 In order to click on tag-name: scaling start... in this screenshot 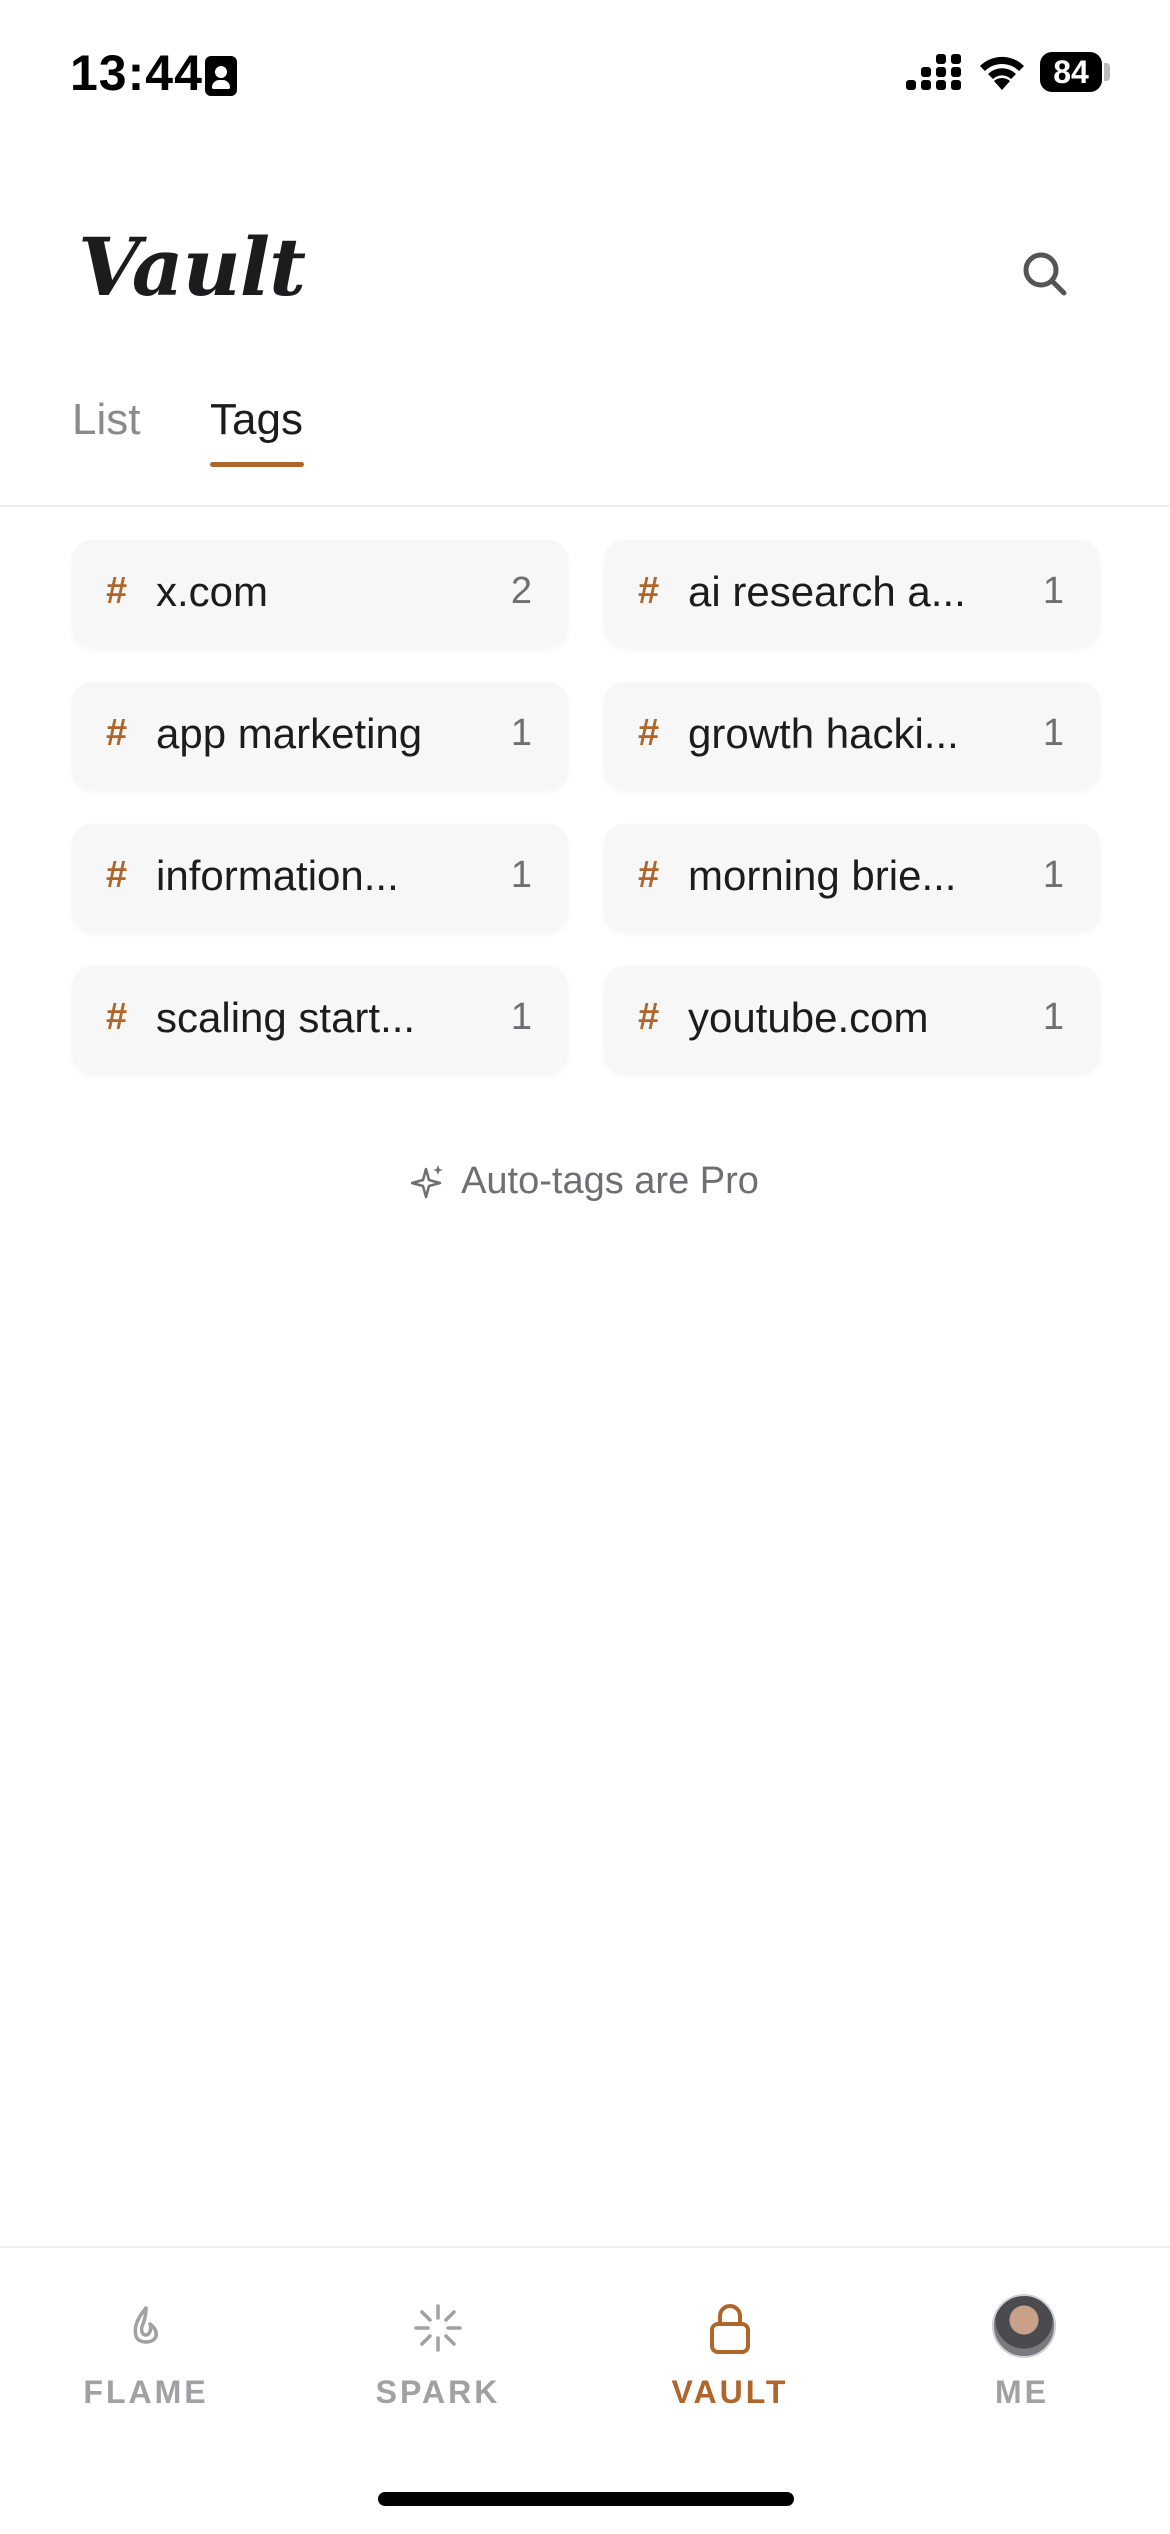, I will do `click(286, 1017)`.